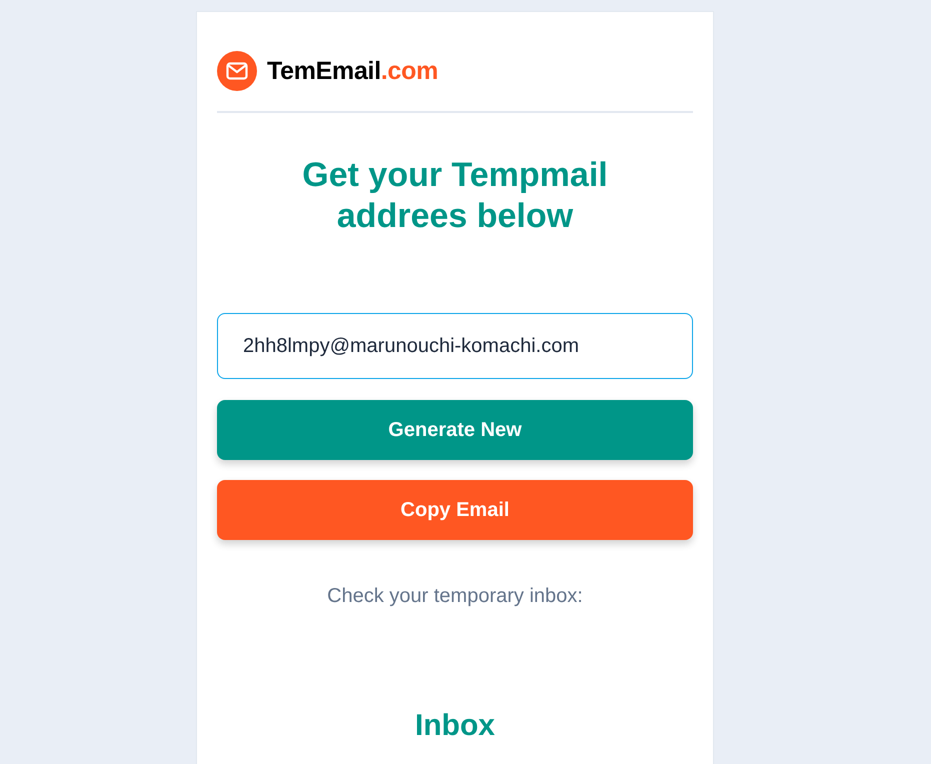  I want to click on page-headline: Get your Tempmail addrees below, so click(455, 196).